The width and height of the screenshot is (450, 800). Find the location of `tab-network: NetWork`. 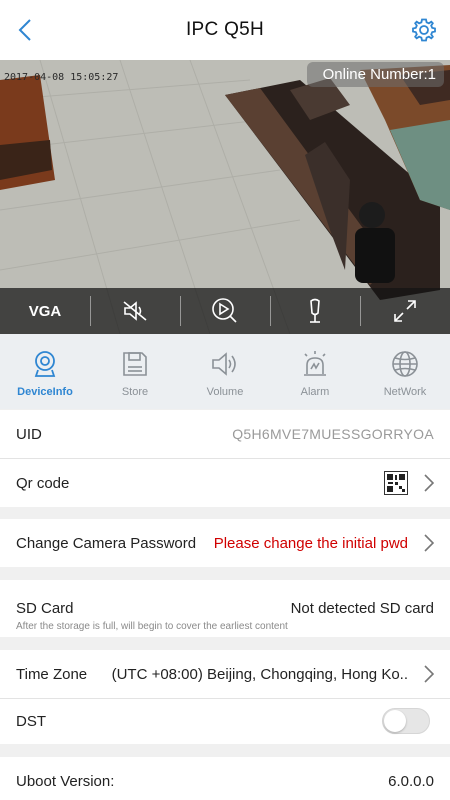

tab-network: NetWork is located at coordinates (405, 371).